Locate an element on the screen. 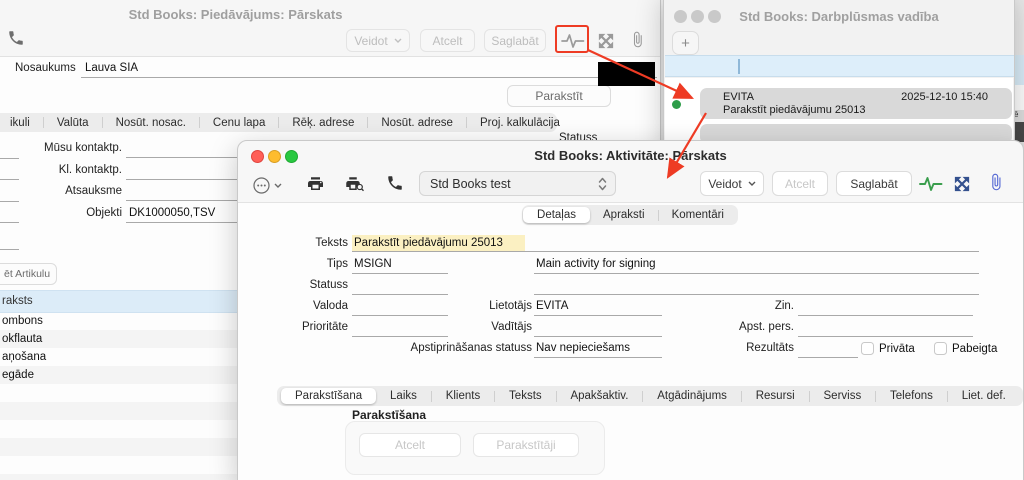 The height and width of the screenshot is (480, 1024). signing-cancel-button: Atcelt is located at coordinates (410, 445).